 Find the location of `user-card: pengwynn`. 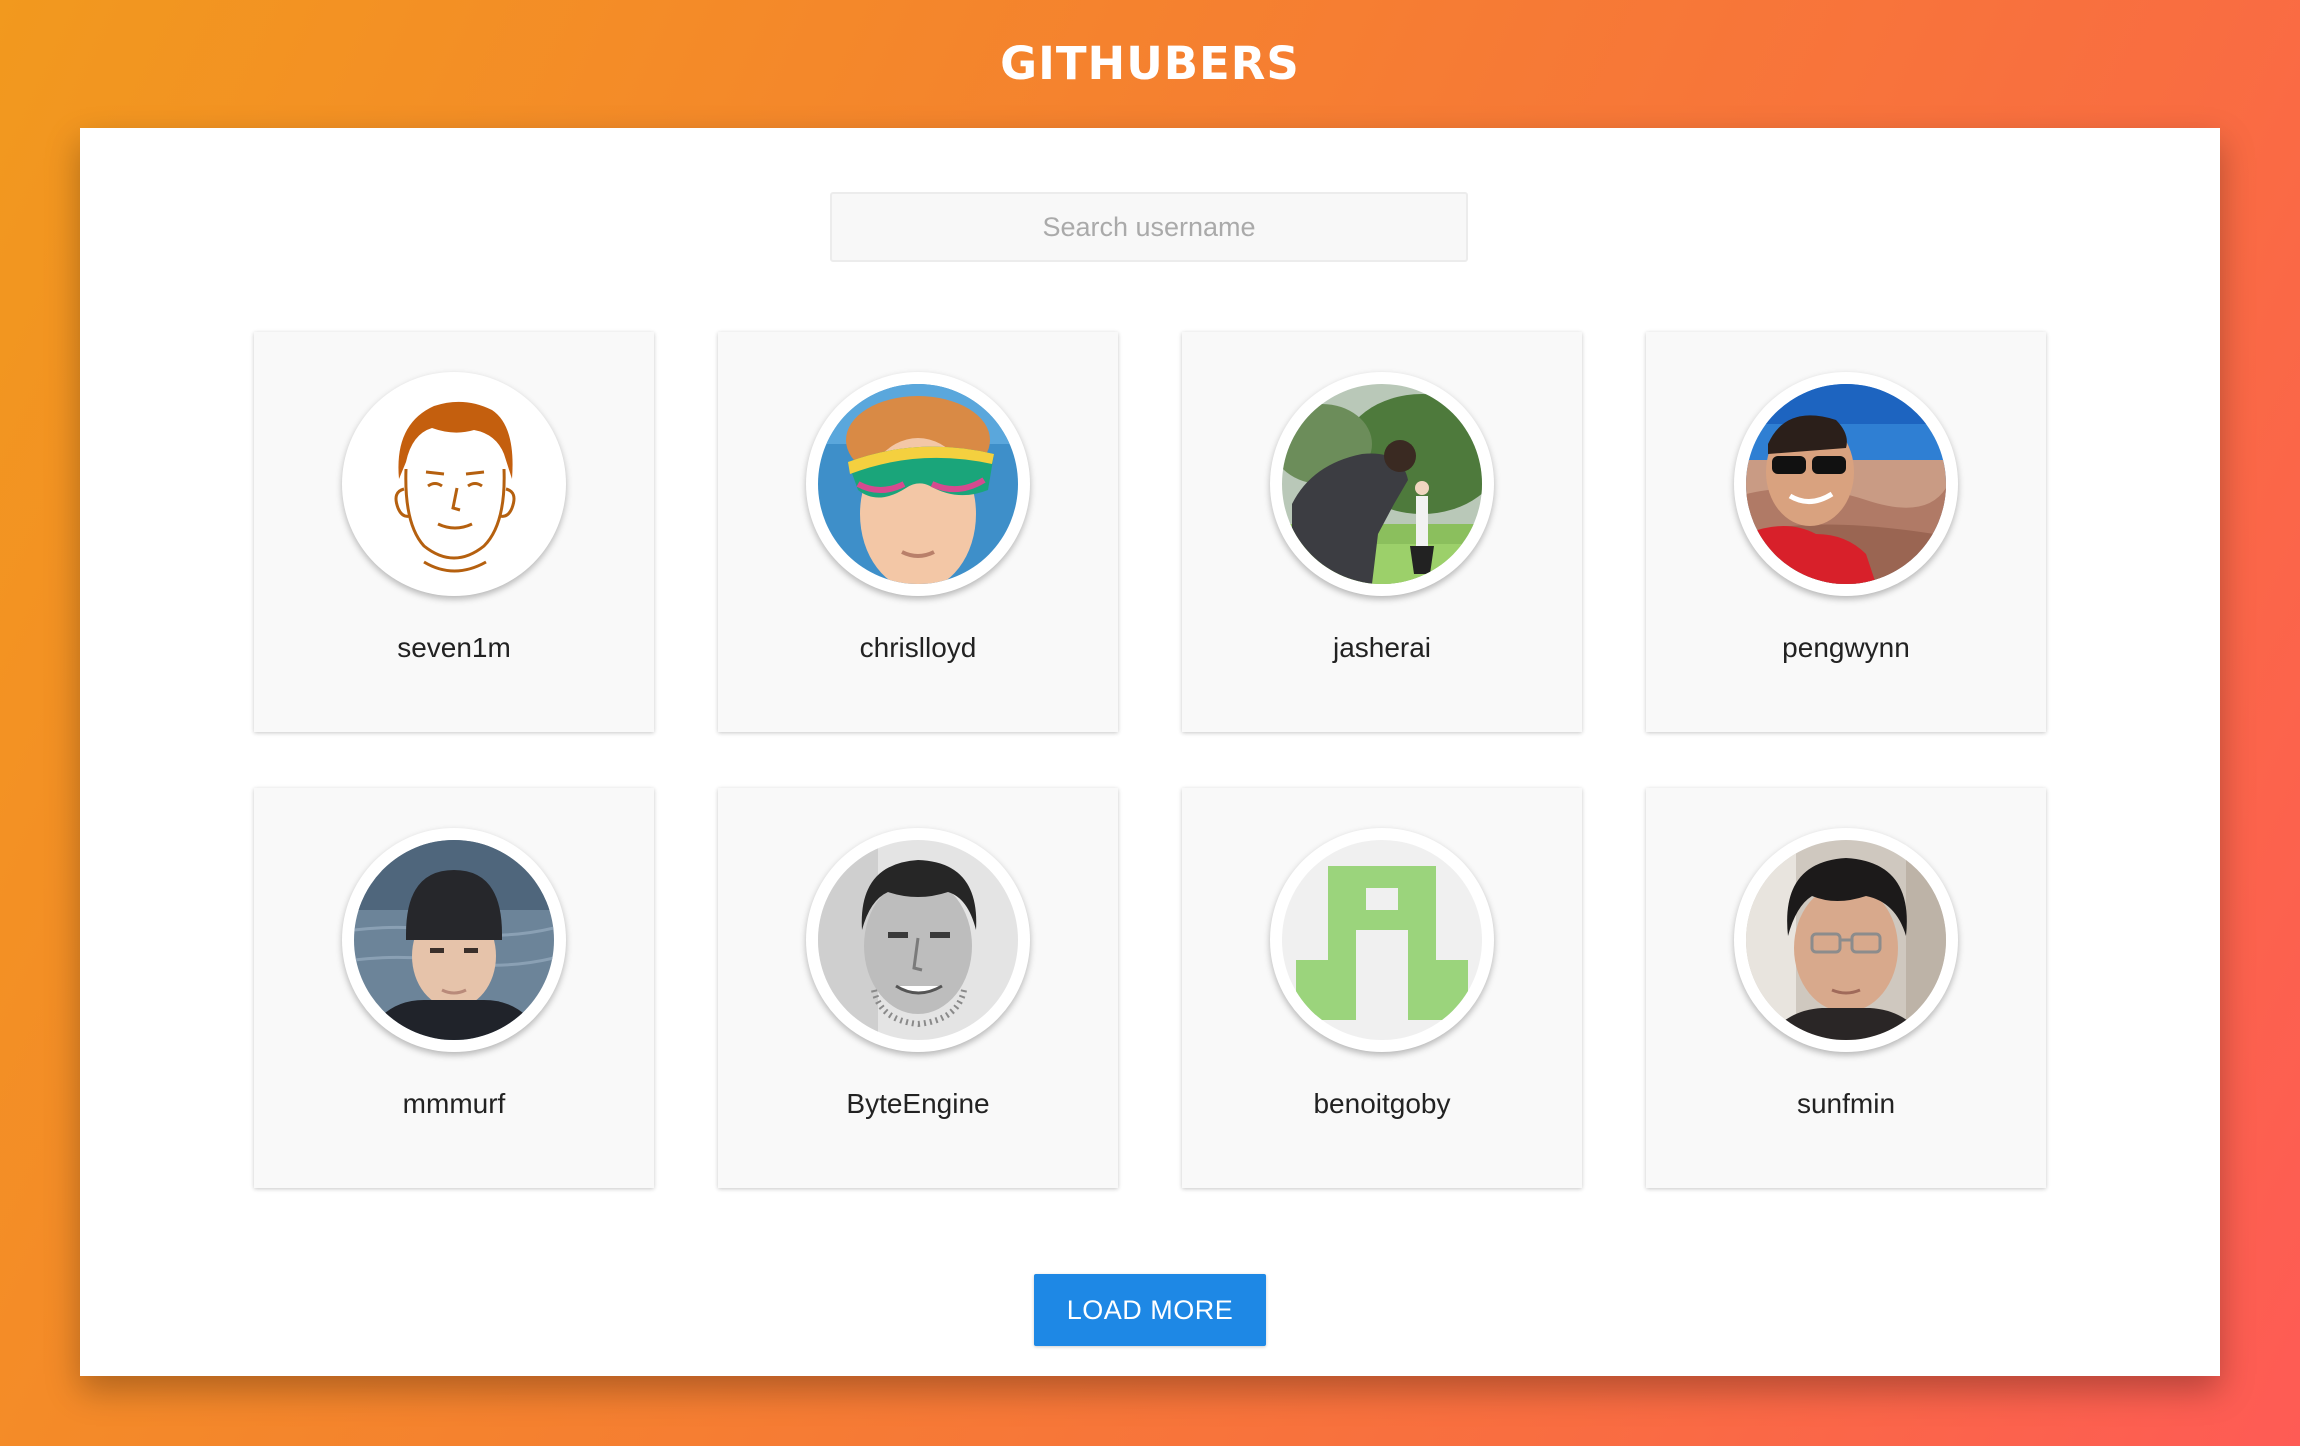

user-card: pengwynn is located at coordinates (1846, 532).